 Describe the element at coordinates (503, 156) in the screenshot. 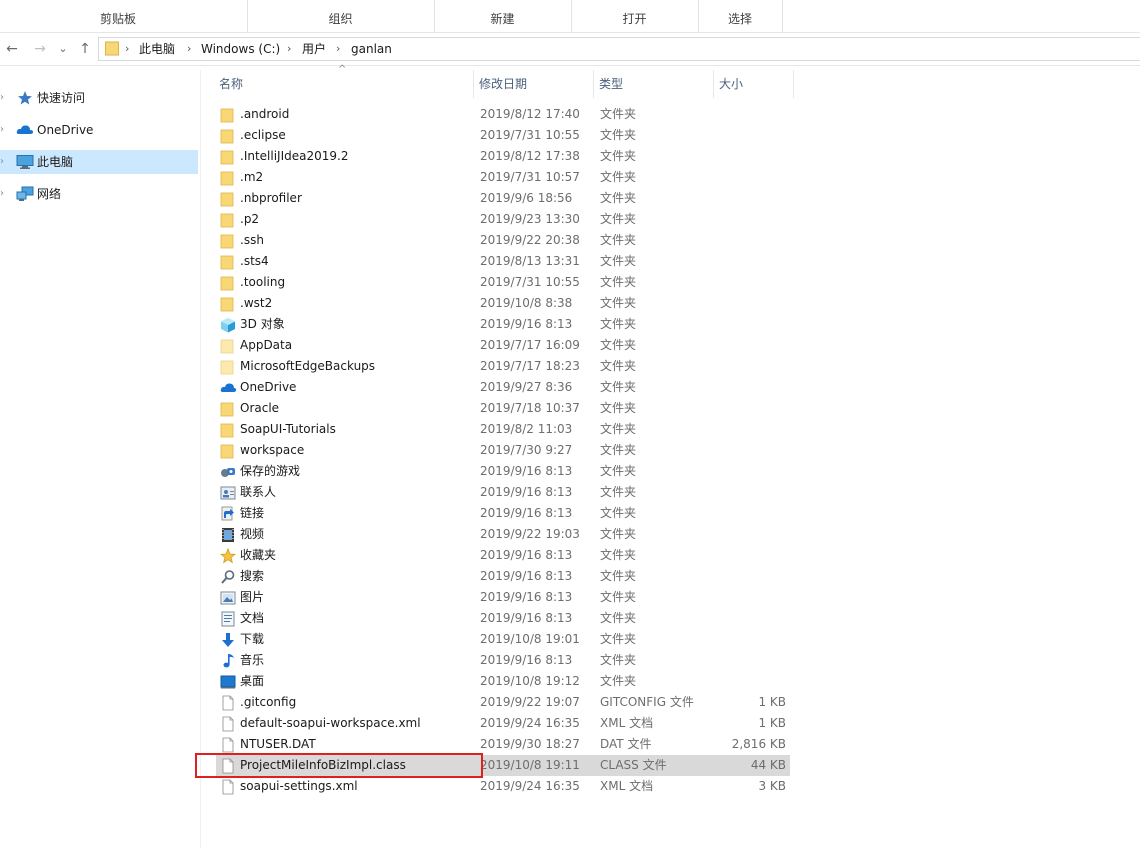

I see `file-row: .IntelliJIdea2019.2 2019/8/12 17:38 文件夹` at that location.